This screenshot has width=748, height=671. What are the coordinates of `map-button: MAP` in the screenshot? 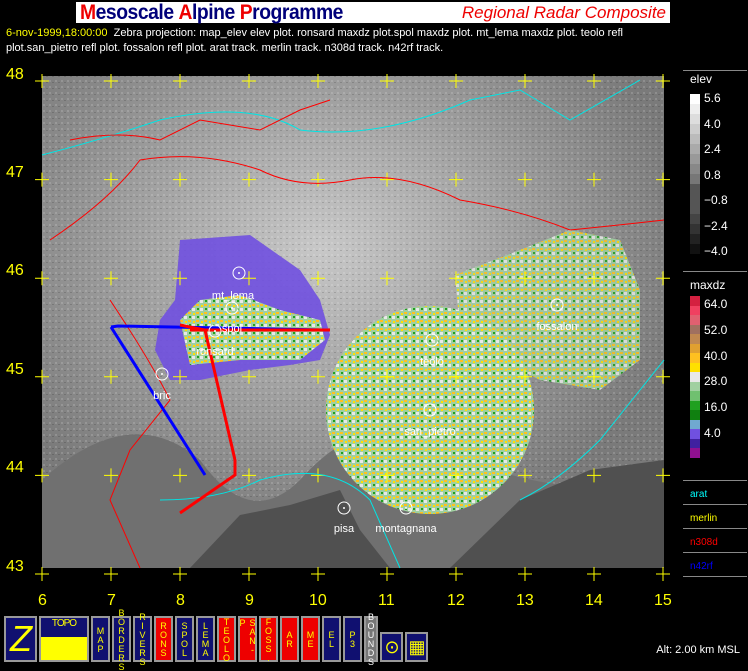 It's located at (100, 639).